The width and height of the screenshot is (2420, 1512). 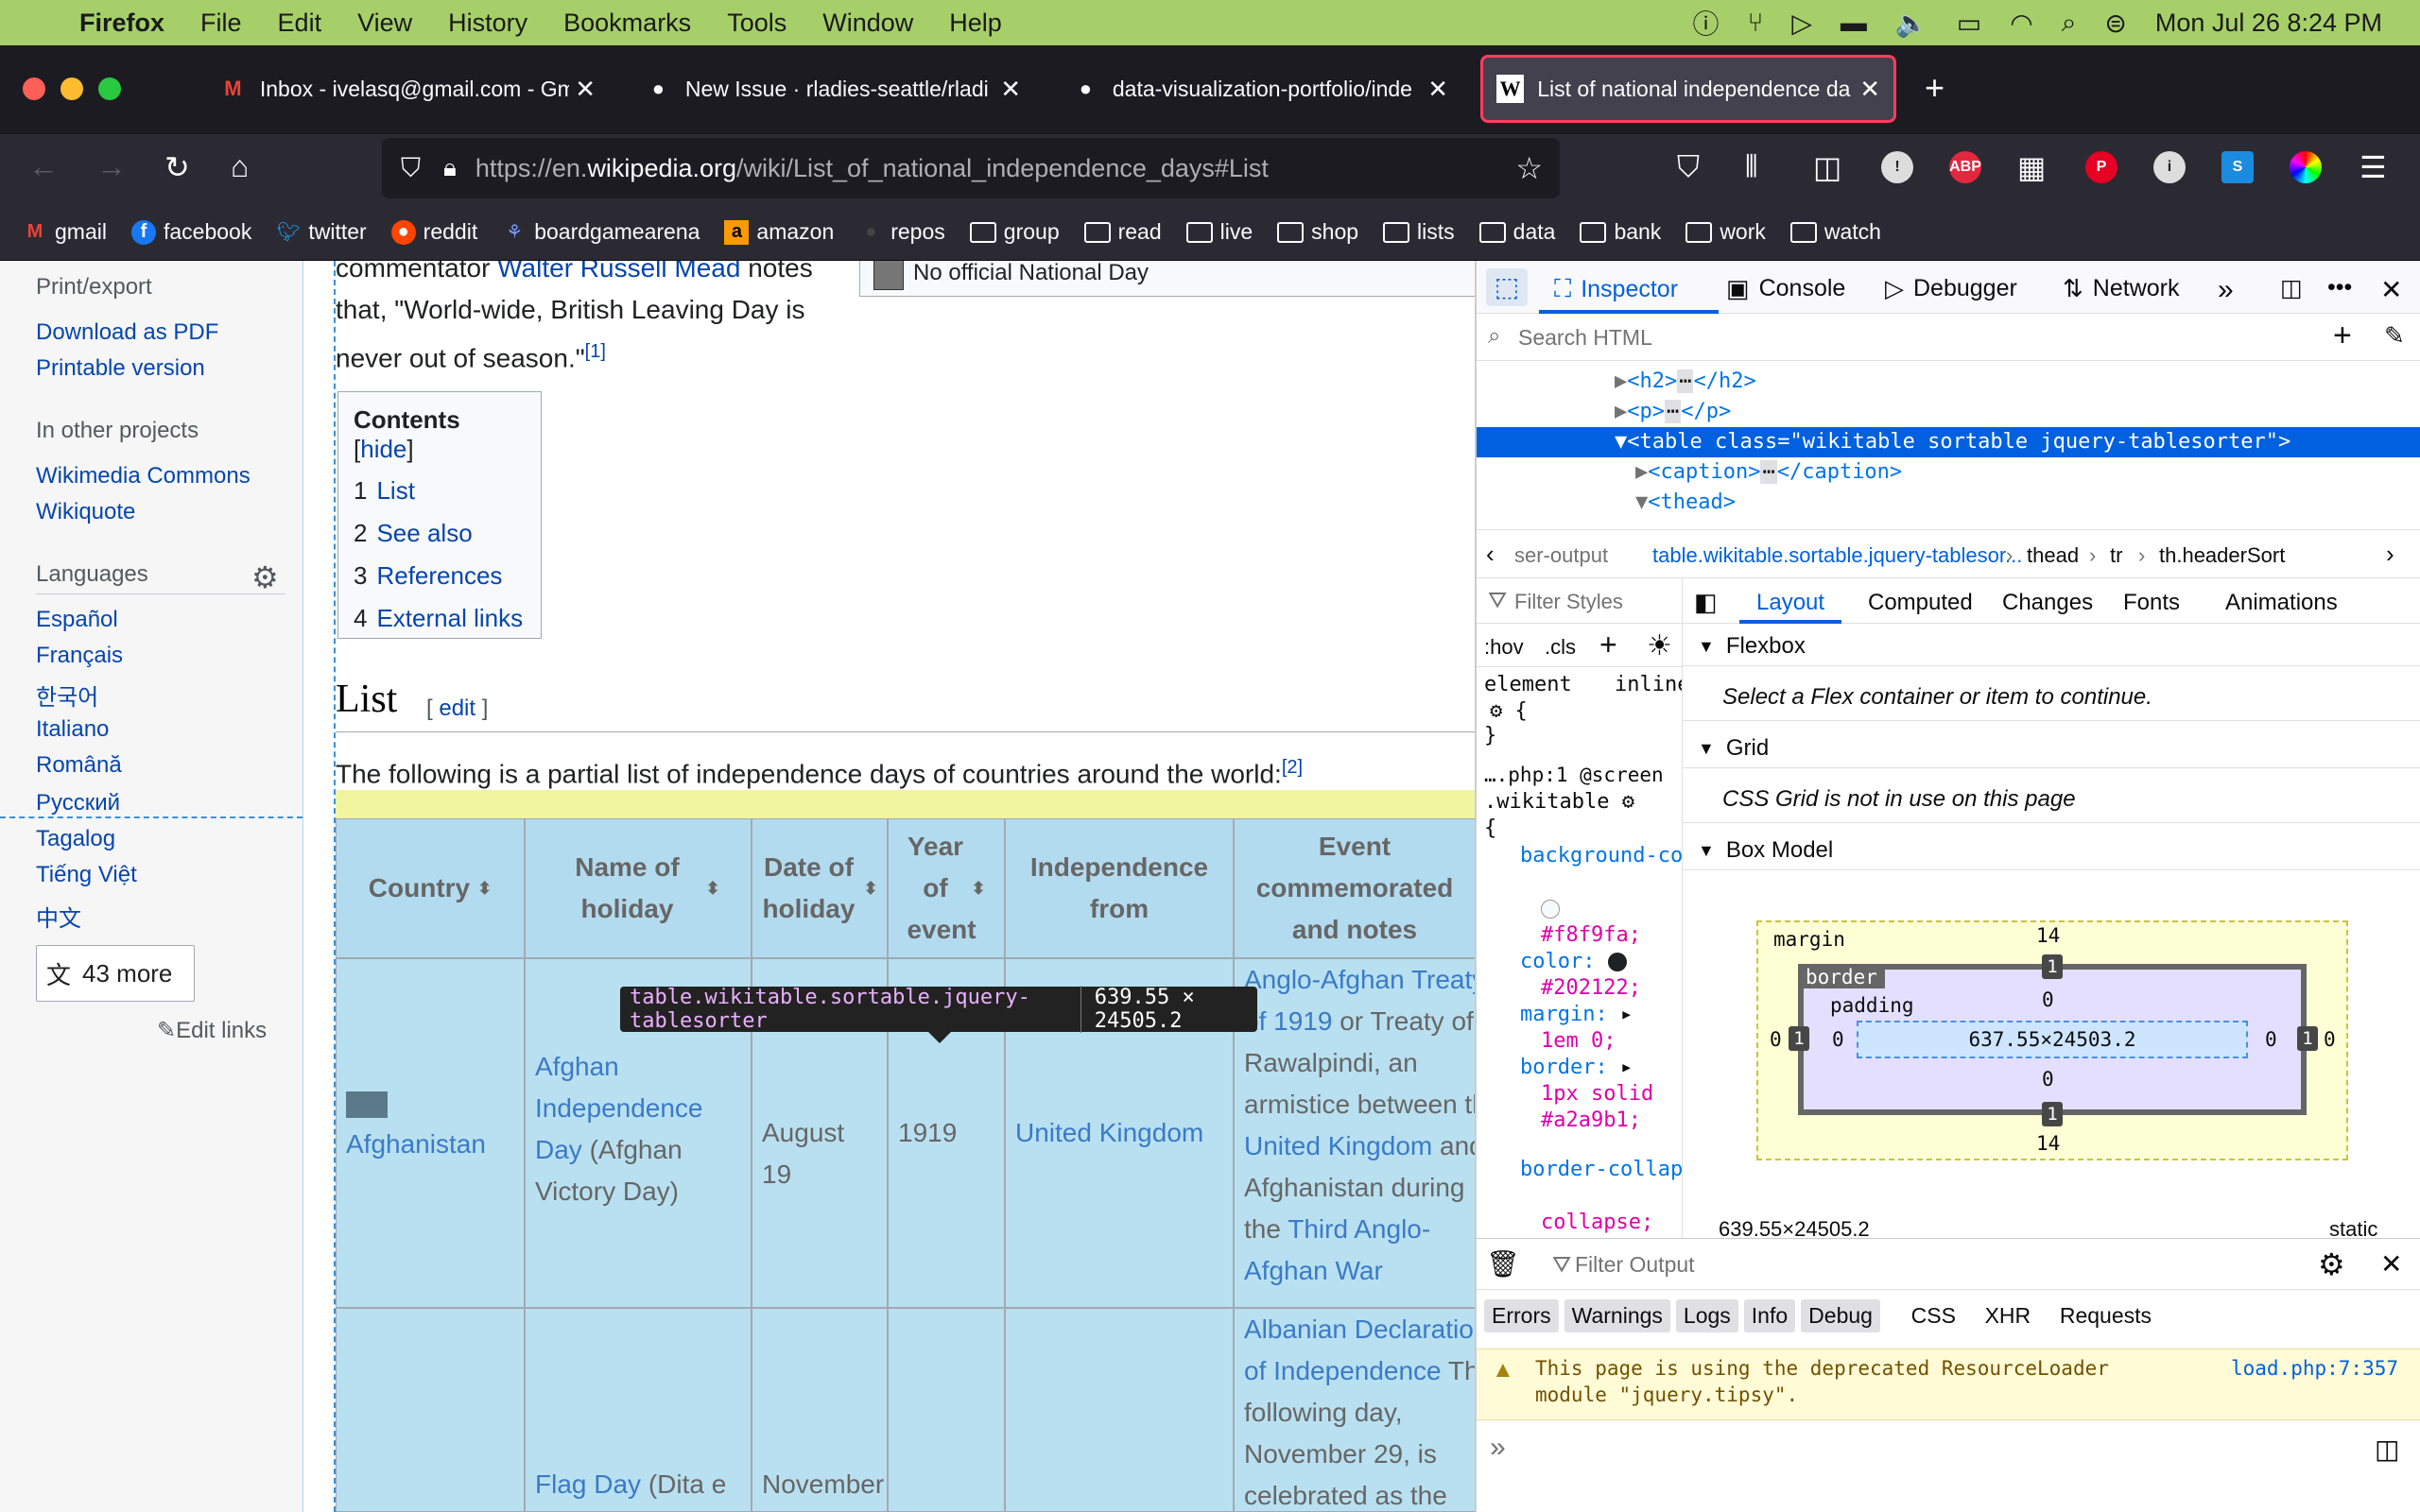 I want to click on menu-edit: Edit, so click(x=300, y=23).